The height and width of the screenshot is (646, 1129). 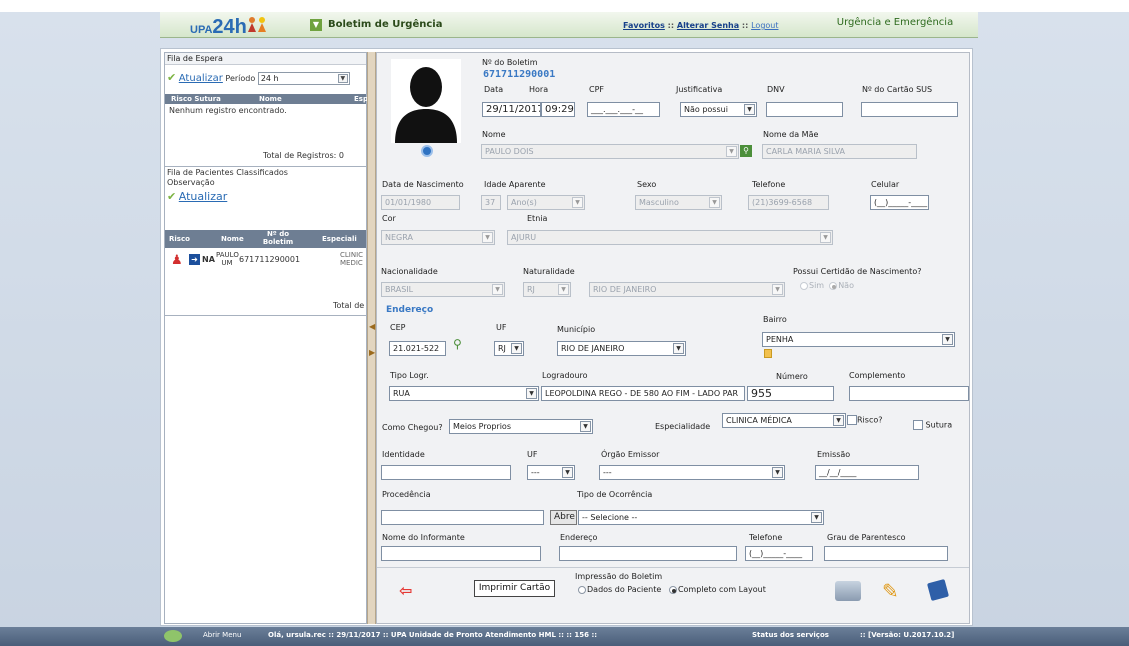 I want to click on naturalidade-uf-select: RJ ▼, so click(x=547, y=289).